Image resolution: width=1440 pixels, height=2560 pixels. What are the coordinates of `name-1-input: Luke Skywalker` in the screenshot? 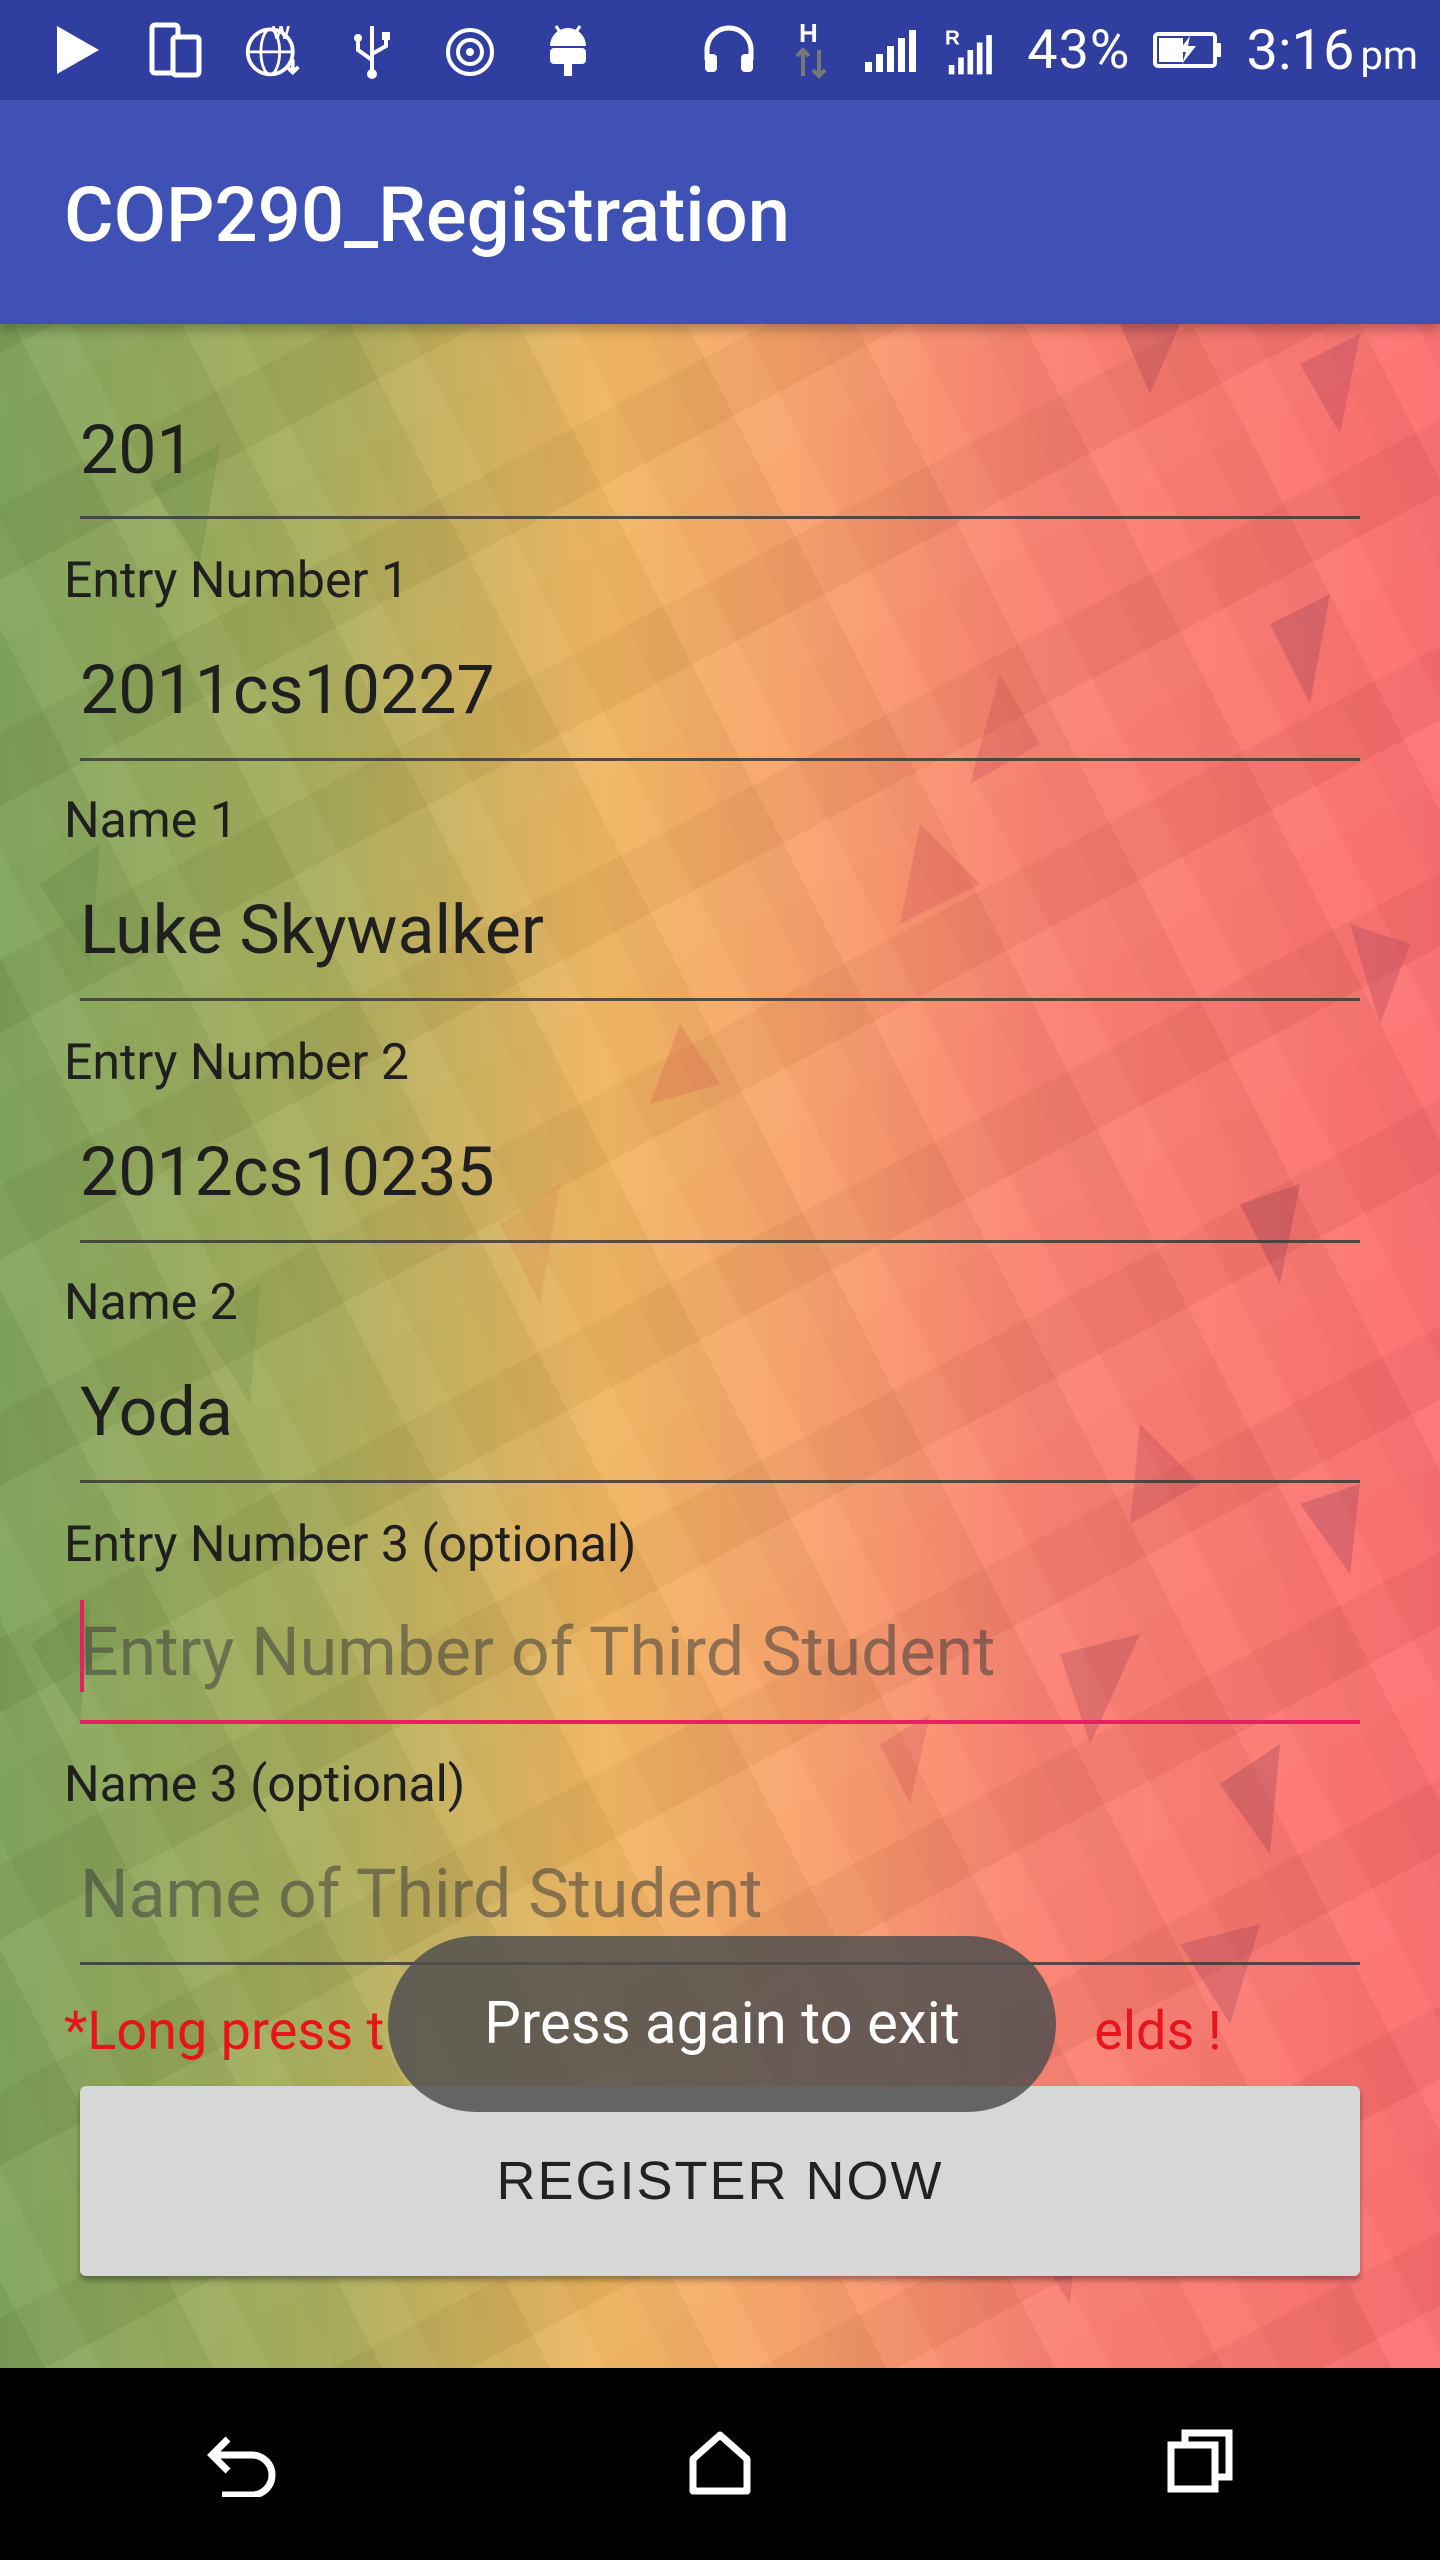 It's located at (312, 930).